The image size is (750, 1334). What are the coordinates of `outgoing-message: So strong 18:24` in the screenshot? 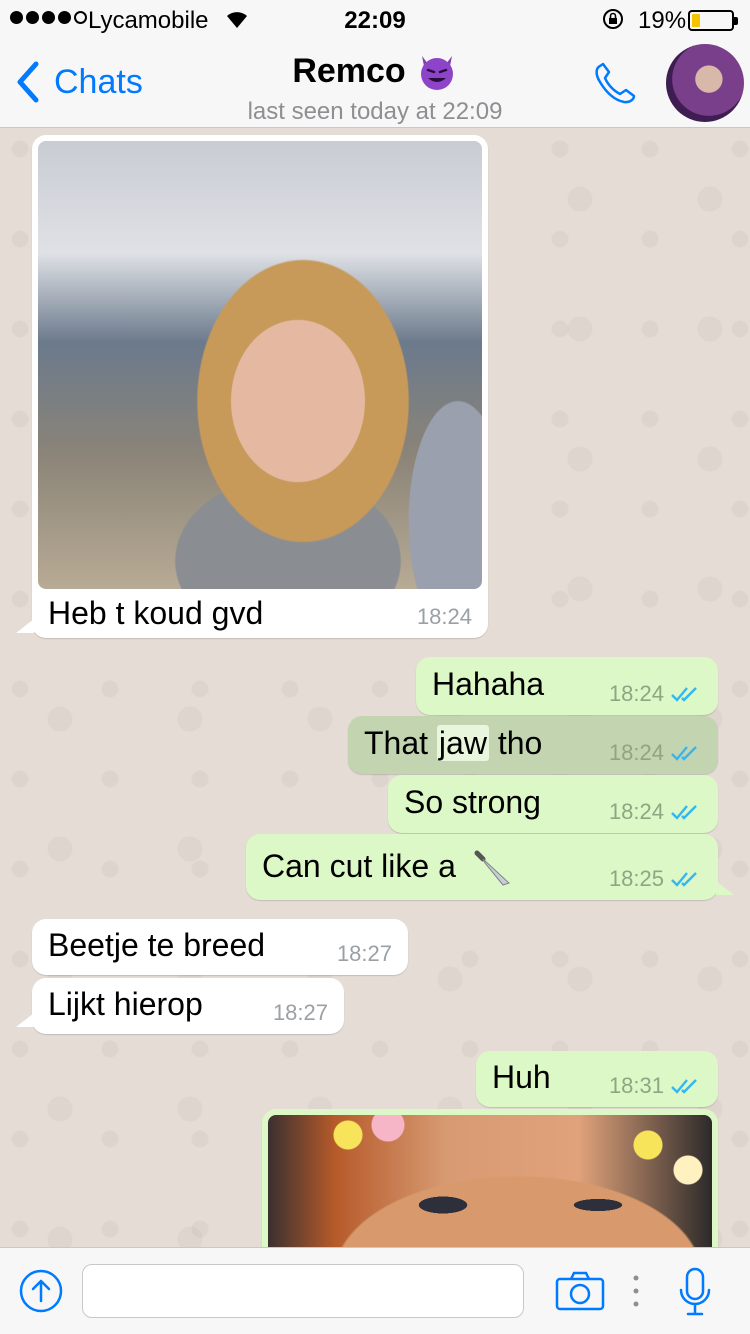 It's located at (553, 804).